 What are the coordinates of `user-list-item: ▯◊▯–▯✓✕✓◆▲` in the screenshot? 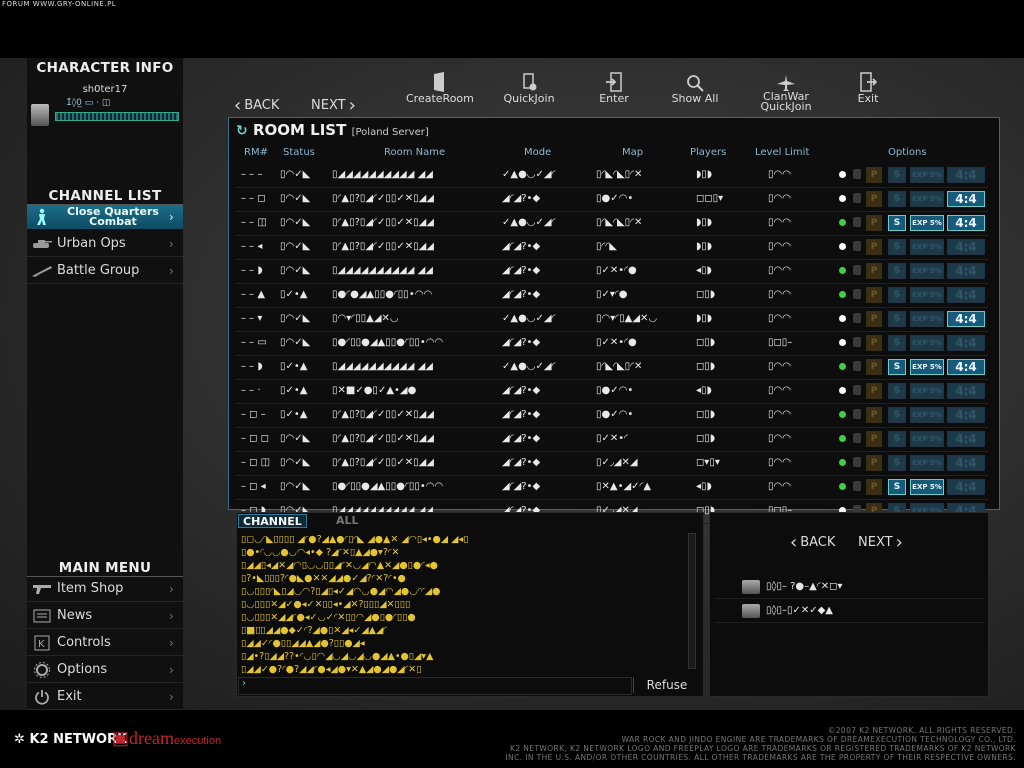 It's located at (849, 611).